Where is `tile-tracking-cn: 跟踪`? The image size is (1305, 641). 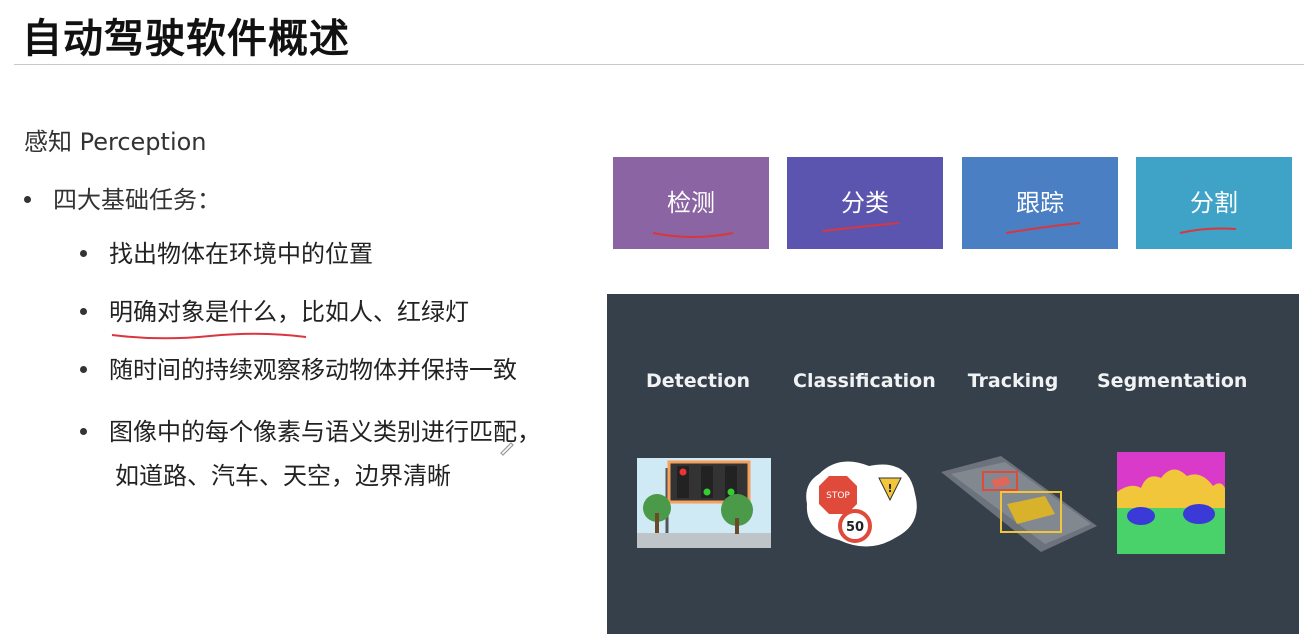 tile-tracking-cn: 跟踪 is located at coordinates (1040, 203).